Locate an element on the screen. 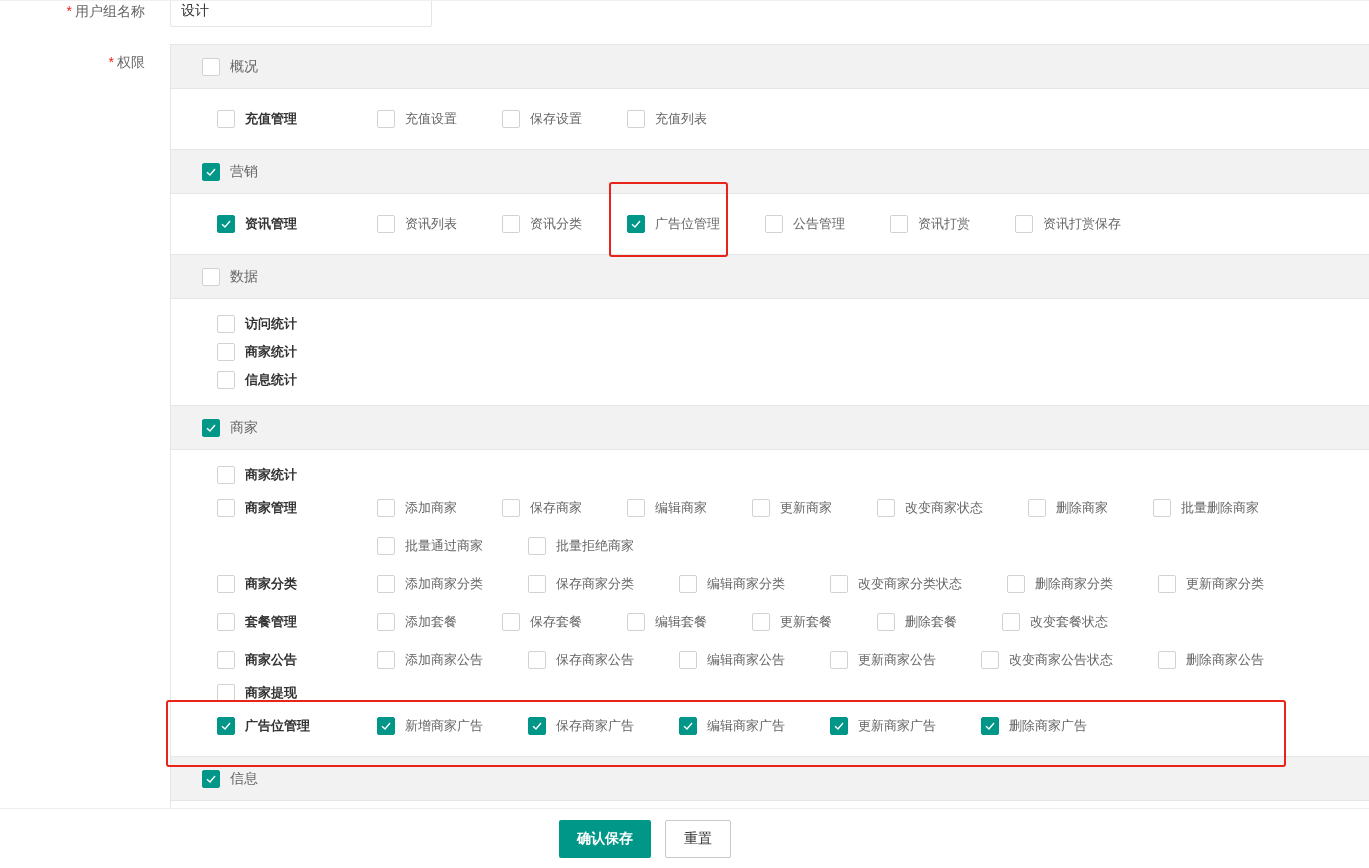  permission-label: 保存设置 is located at coordinates (556, 119).